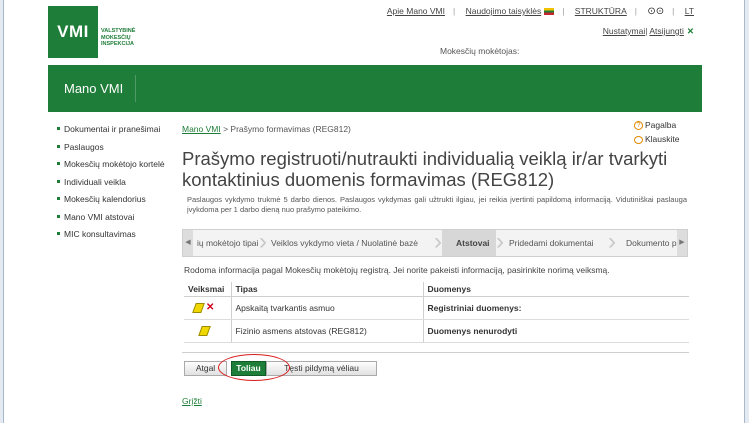 The height and width of the screenshot is (423, 749). What do you see at coordinates (112, 147) in the screenshot?
I see `sidebar-item-services: Paslaugos` at bounding box center [112, 147].